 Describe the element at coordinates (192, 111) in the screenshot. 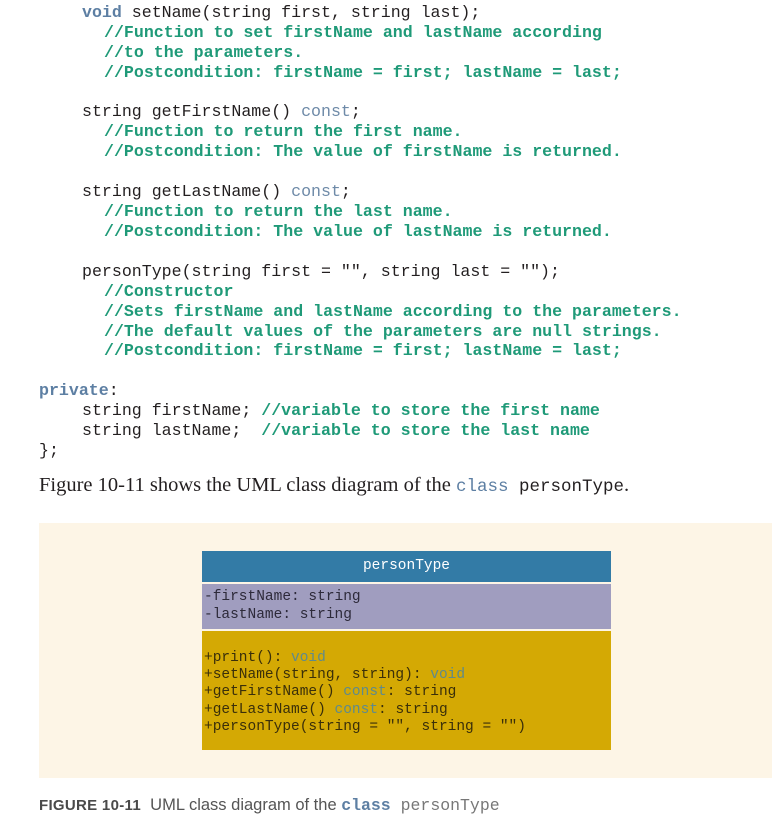

I see `code-text: string getFirstName()` at that location.